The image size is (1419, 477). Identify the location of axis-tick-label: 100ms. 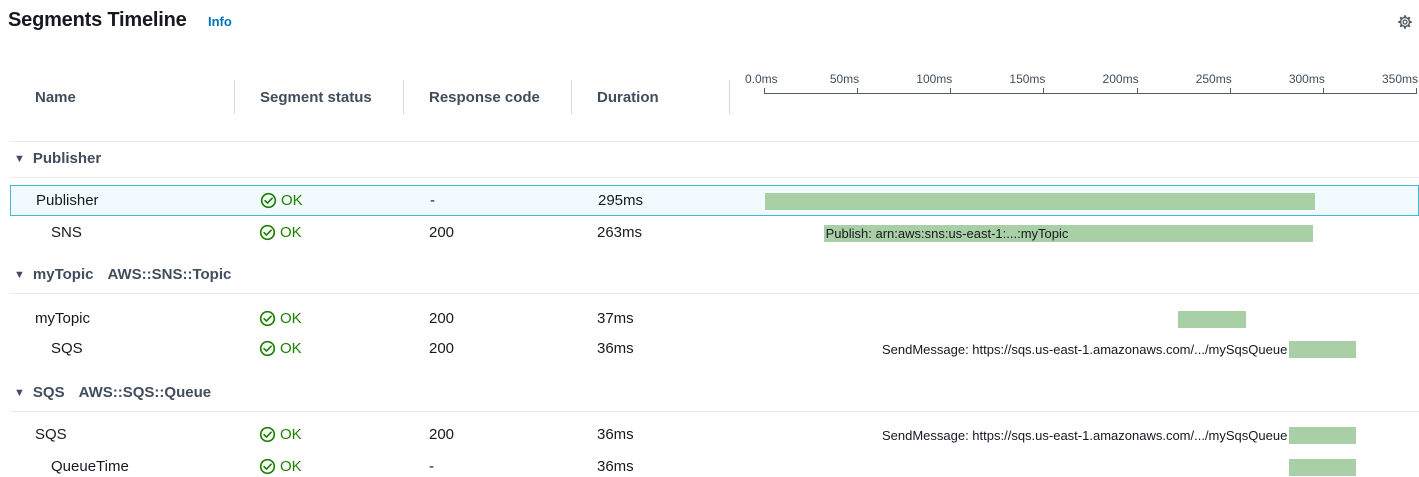
(934, 79).